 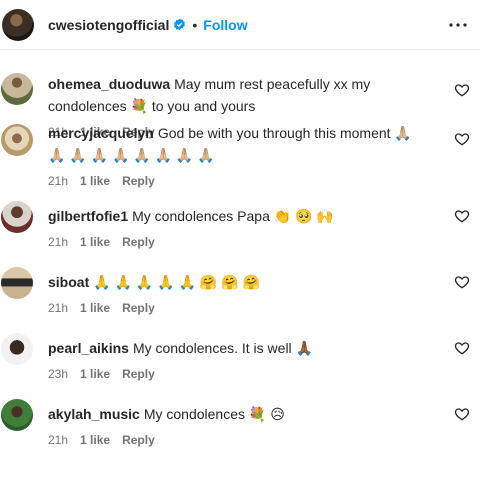 I want to click on comment-item: siboat 🙏 🙏 🙏 🙏 🙏 🤗 🤗 🤗 21h 1 like Reply, so click(x=240, y=302).